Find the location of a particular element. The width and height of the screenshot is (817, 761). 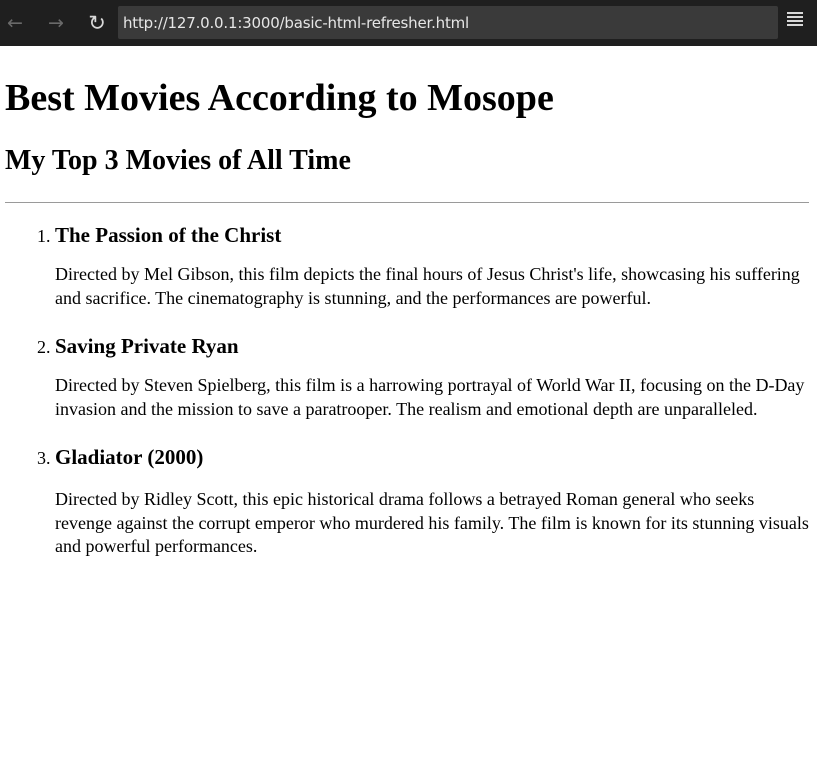

divider is located at coordinates (407, 202).